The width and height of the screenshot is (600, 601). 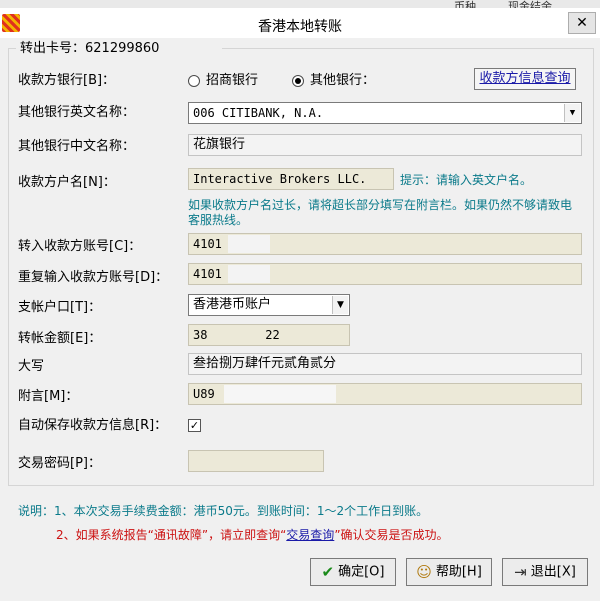 What do you see at coordinates (342, 81) in the screenshot?
I see `radio-other-bank-label: 其他银行：` at bounding box center [342, 81].